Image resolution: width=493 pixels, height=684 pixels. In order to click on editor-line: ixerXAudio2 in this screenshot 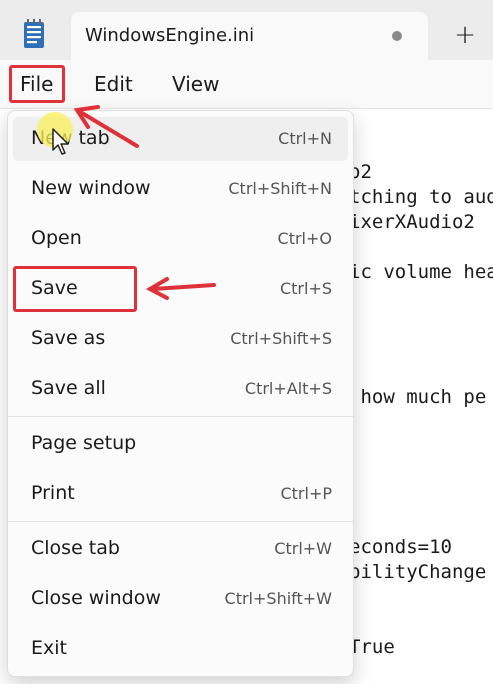, I will do `click(412, 222)`.